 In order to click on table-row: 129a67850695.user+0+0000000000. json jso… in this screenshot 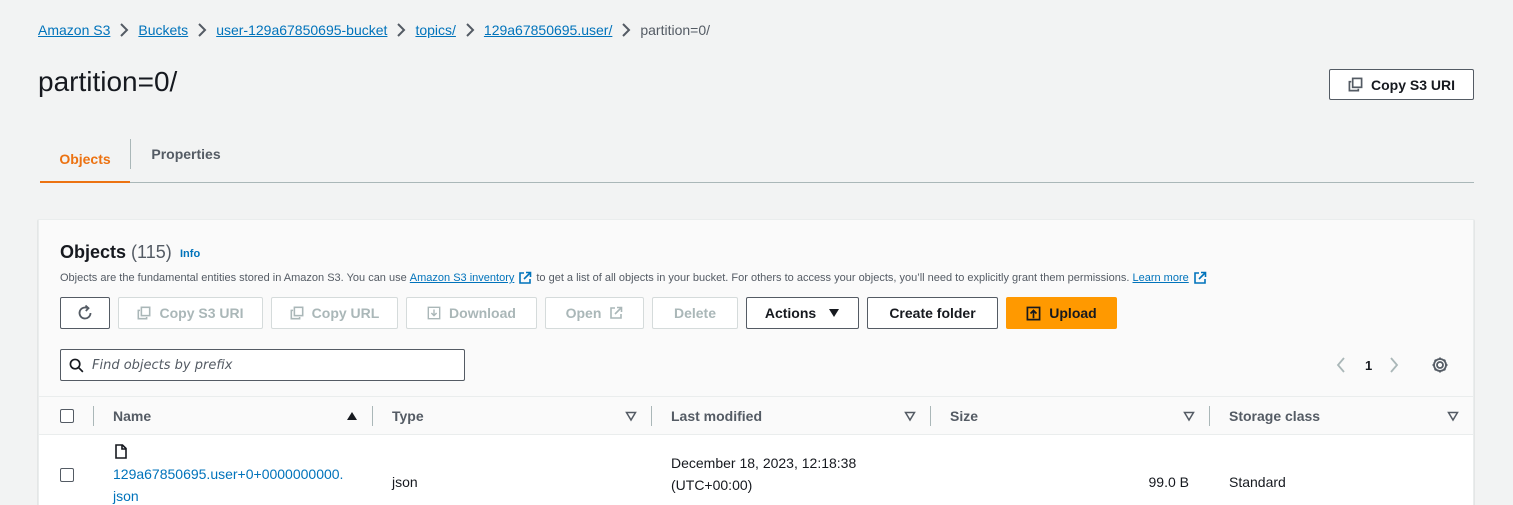, I will do `click(756, 470)`.